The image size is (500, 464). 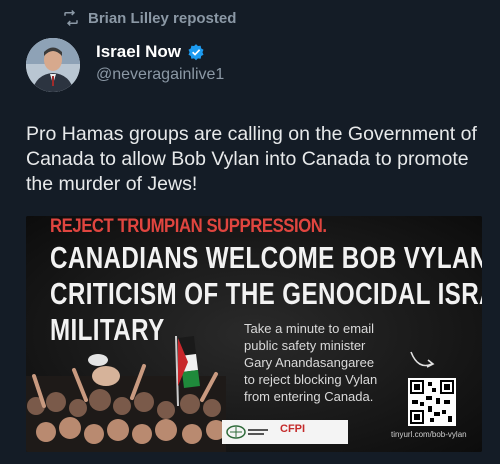 What do you see at coordinates (162, 18) in the screenshot?
I see `repost-label: Brian Lilley reposted` at bounding box center [162, 18].